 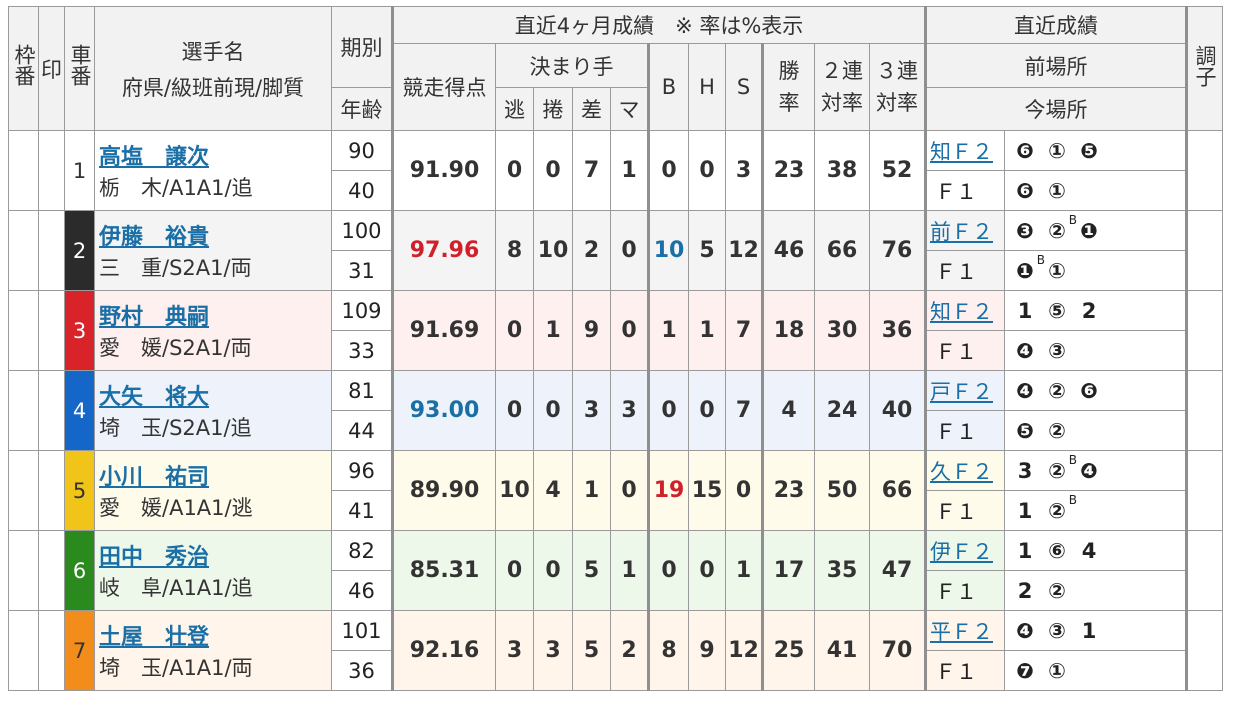 I want to click on rider-name-link: 野村 典嗣, so click(x=154, y=317).